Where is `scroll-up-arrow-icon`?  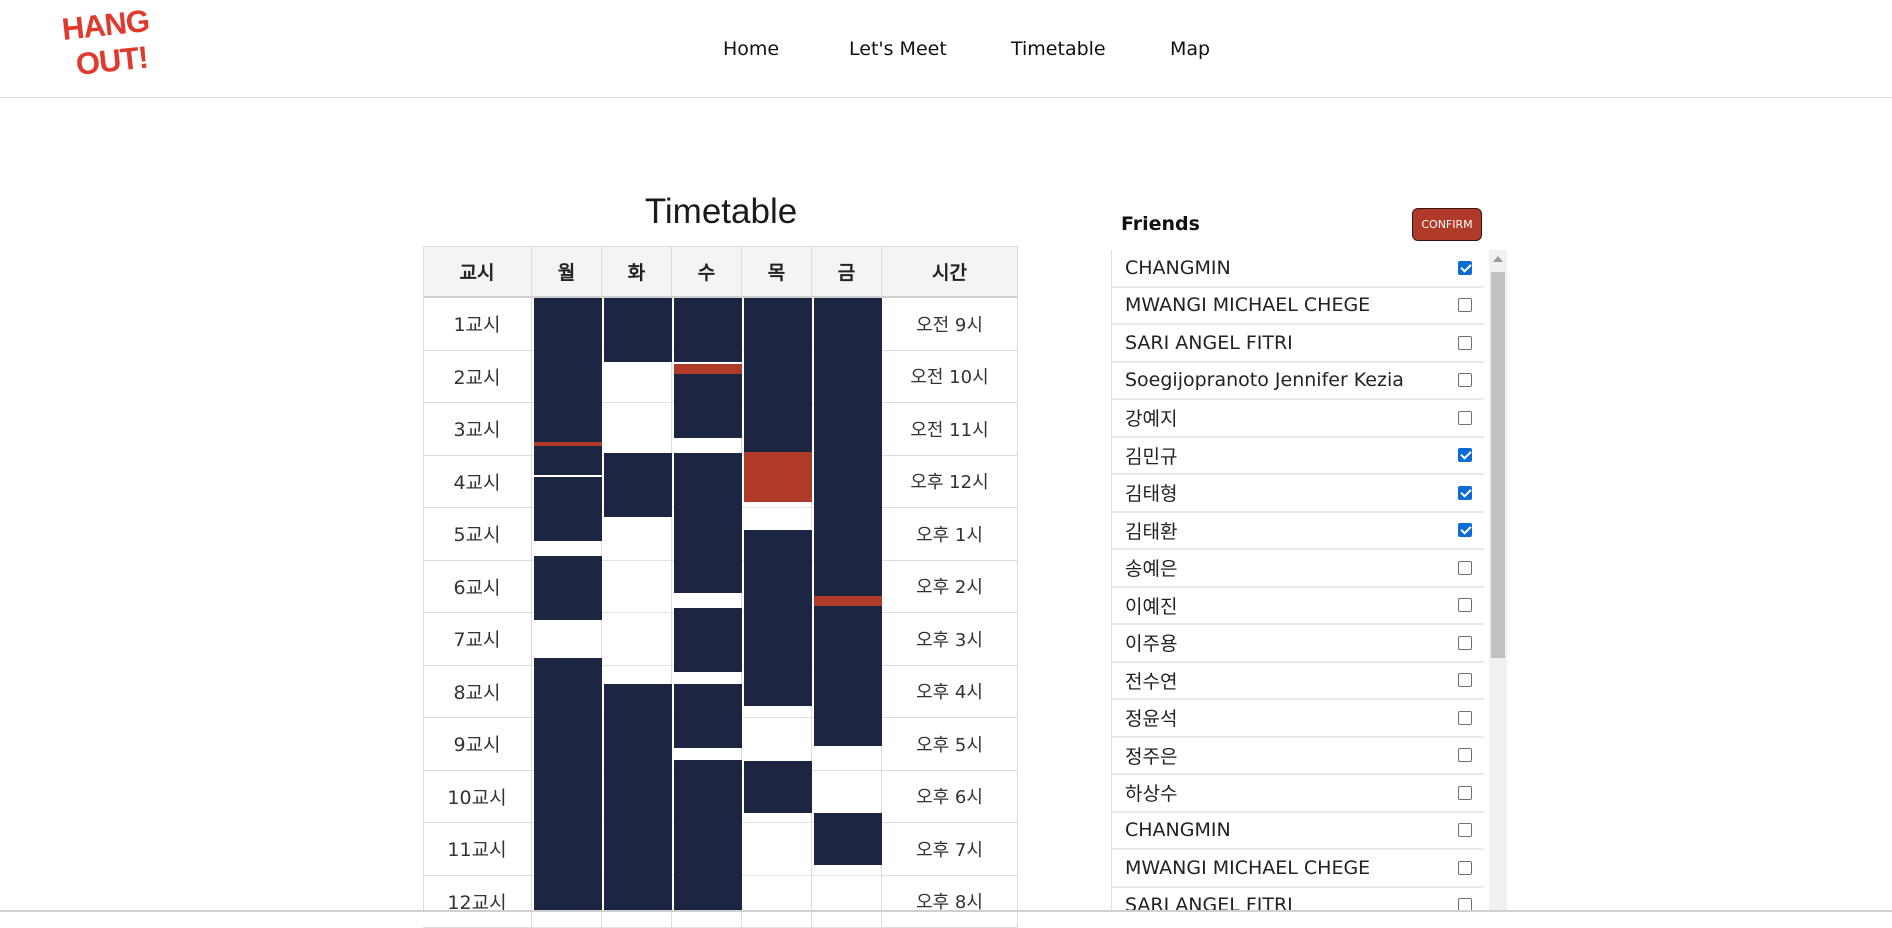
scroll-up-arrow-icon is located at coordinates (1498, 259).